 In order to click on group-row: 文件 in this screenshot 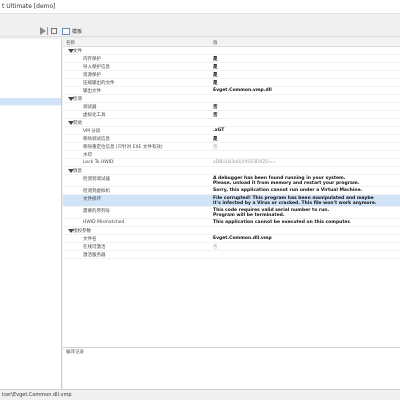, I will do `click(231, 51)`.